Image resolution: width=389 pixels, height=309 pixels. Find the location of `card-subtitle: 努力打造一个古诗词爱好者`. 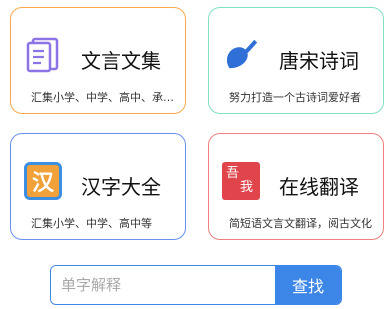

card-subtitle: 努力打造一个古诗词爱好者 is located at coordinates (295, 97).